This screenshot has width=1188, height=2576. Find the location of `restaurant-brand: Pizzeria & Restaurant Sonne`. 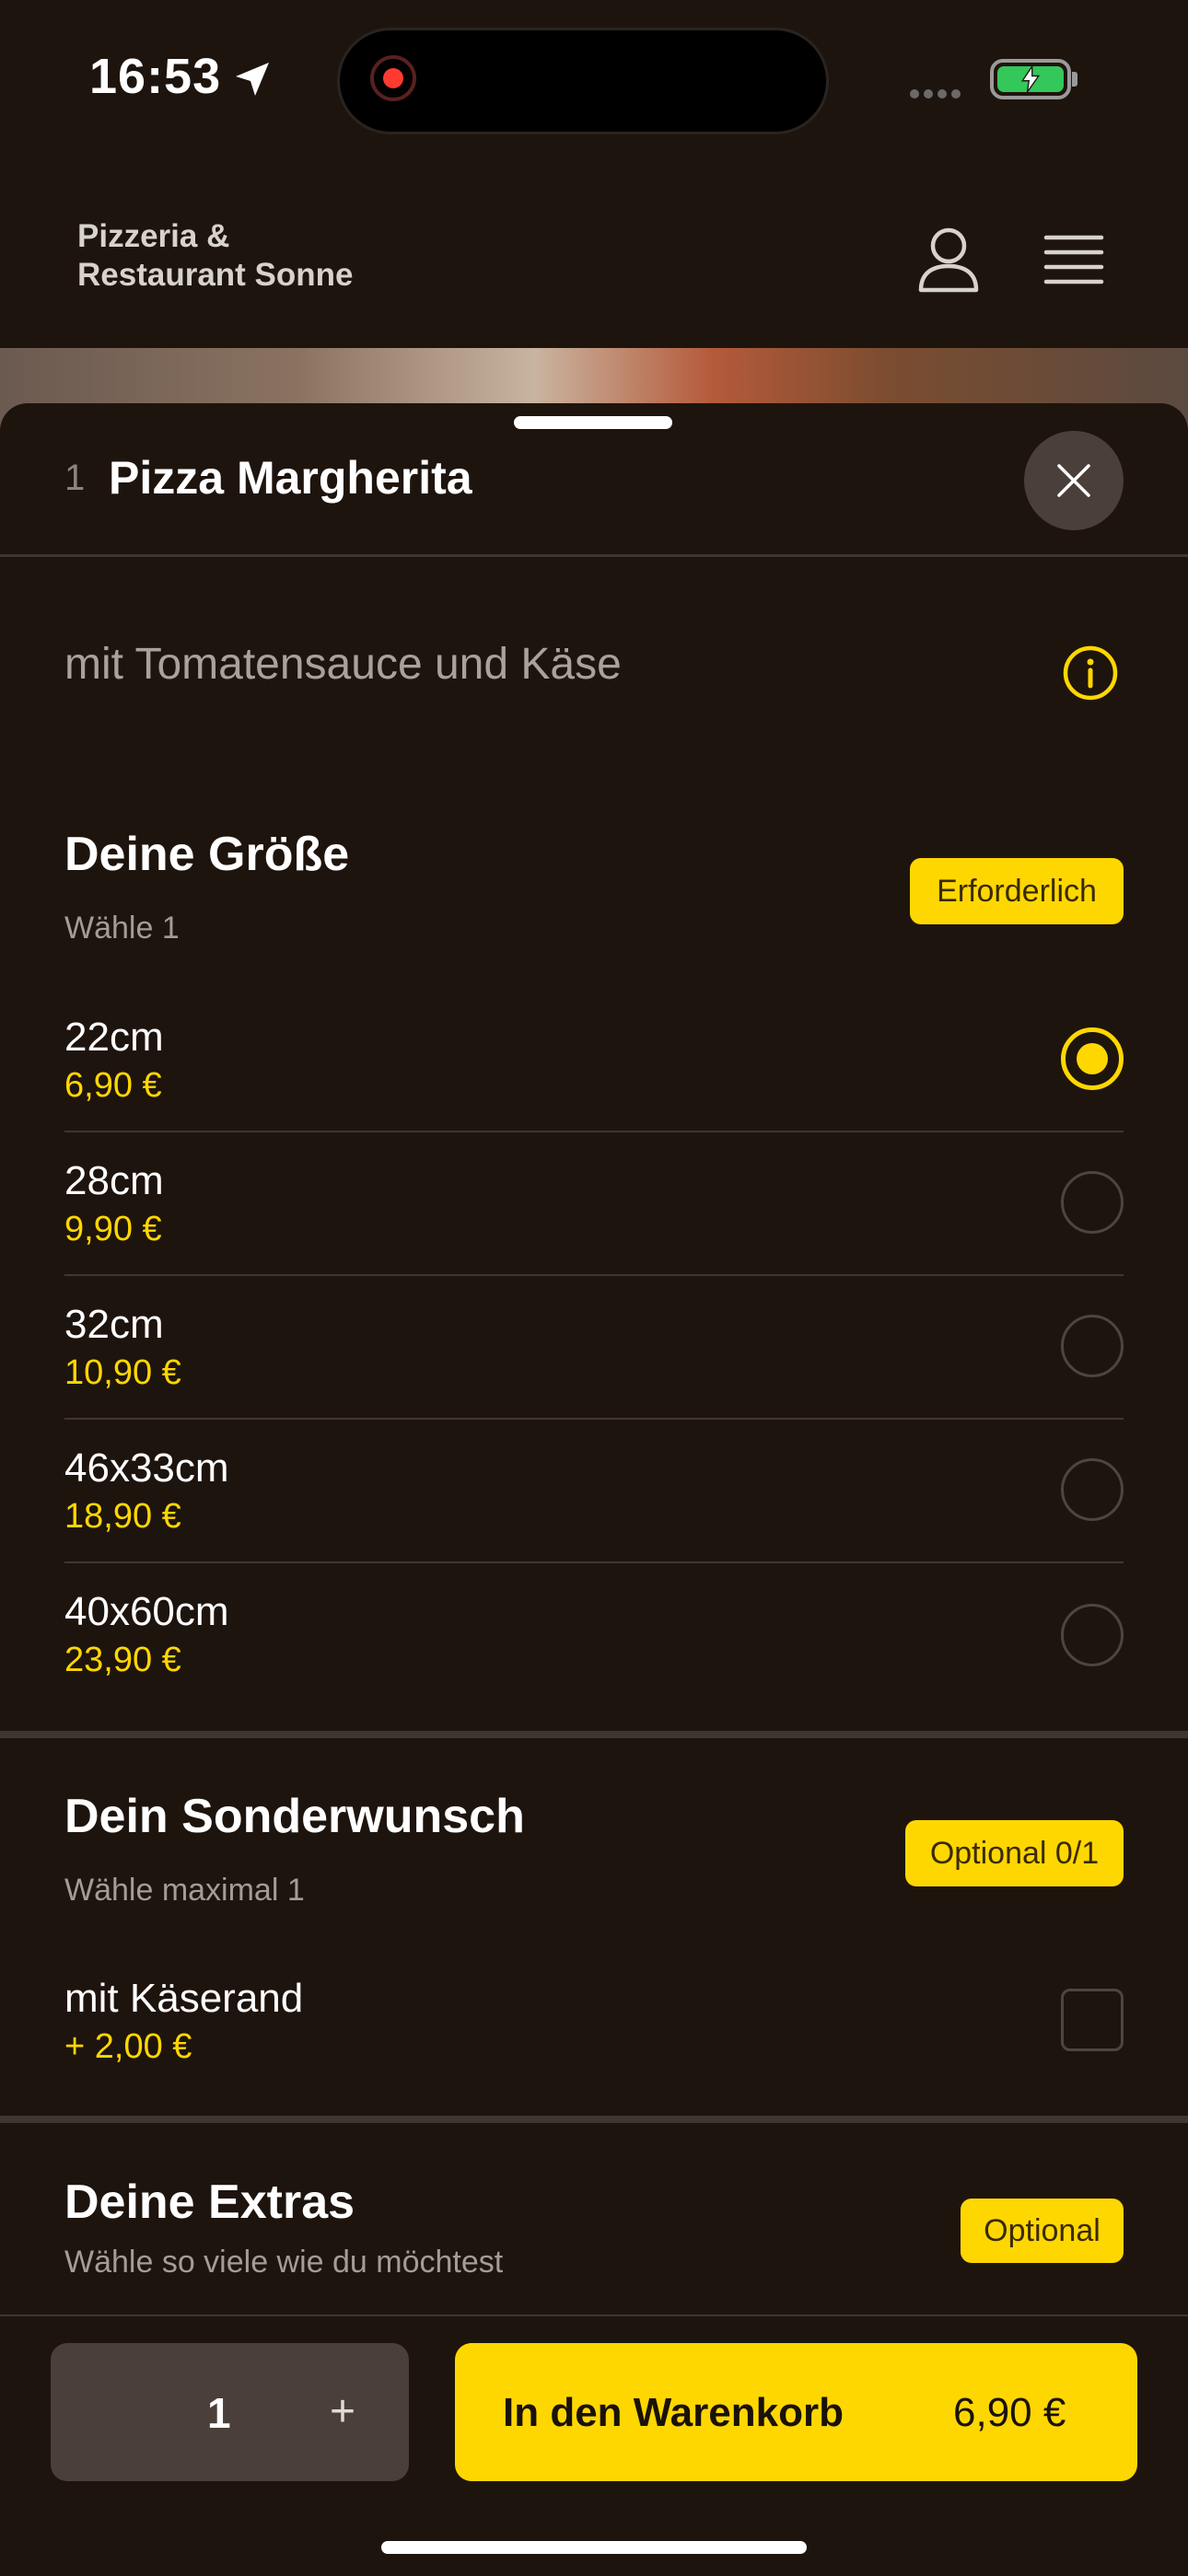

restaurant-brand: Pizzeria & Restaurant Sonne is located at coordinates (215, 256).